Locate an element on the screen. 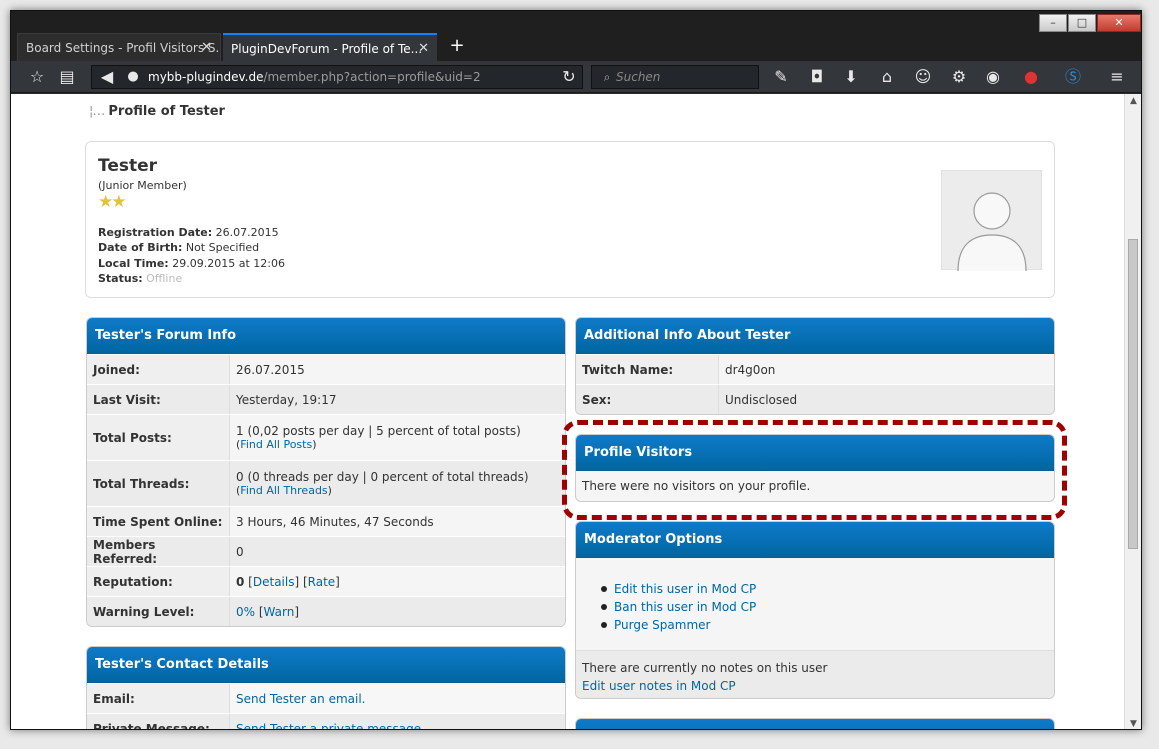 The height and width of the screenshot is (749, 1159). window-controls: – □ ✕ is located at coordinates (1089, 24).